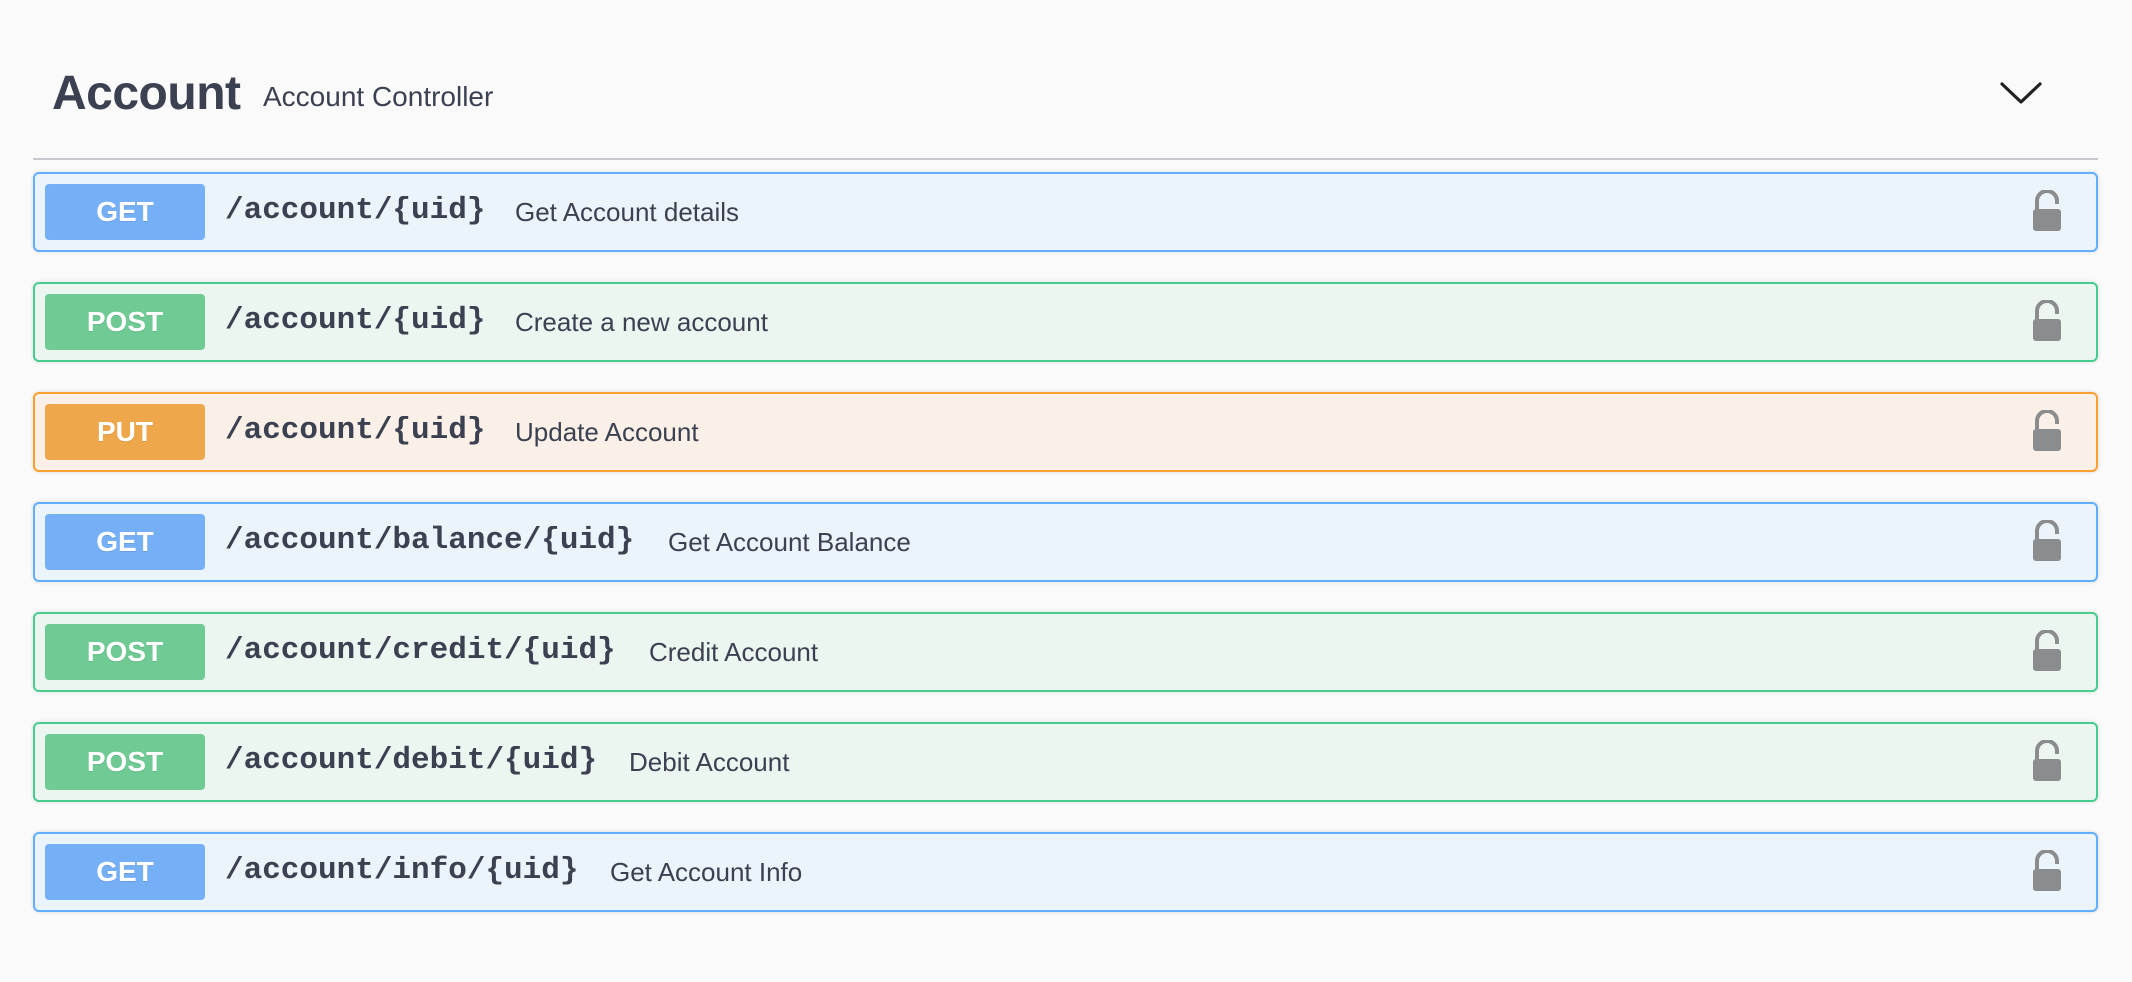  What do you see at coordinates (789, 542) in the screenshot?
I see `operation-summary: Get Account Balance` at bounding box center [789, 542].